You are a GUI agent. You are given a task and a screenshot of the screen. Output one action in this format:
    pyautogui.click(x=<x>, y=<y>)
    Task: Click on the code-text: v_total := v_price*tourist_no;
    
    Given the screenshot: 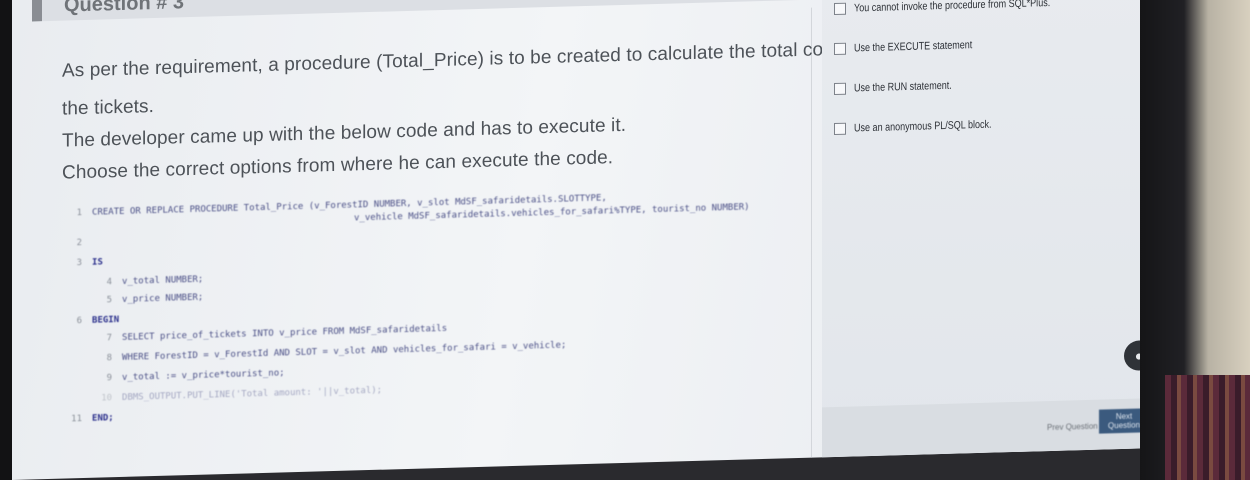 What is the action you would take?
    pyautogui.click(x=203, y=375)
    